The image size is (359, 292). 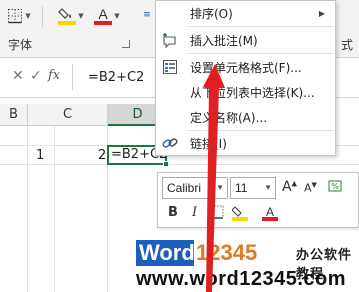 I want to click on menu-item-link: 链接(I), so click(x=245, y=143).